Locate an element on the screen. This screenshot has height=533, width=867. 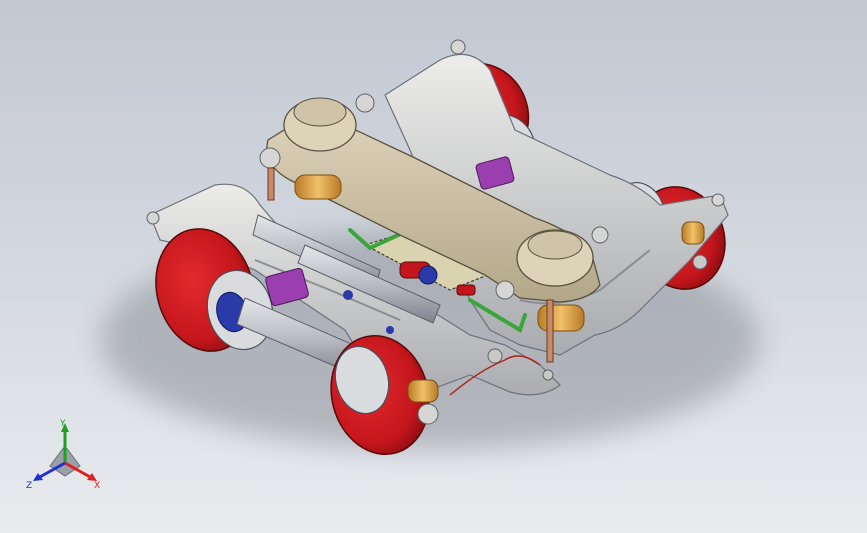
center-pivot-rear-top is located at coordinates (320, 112).